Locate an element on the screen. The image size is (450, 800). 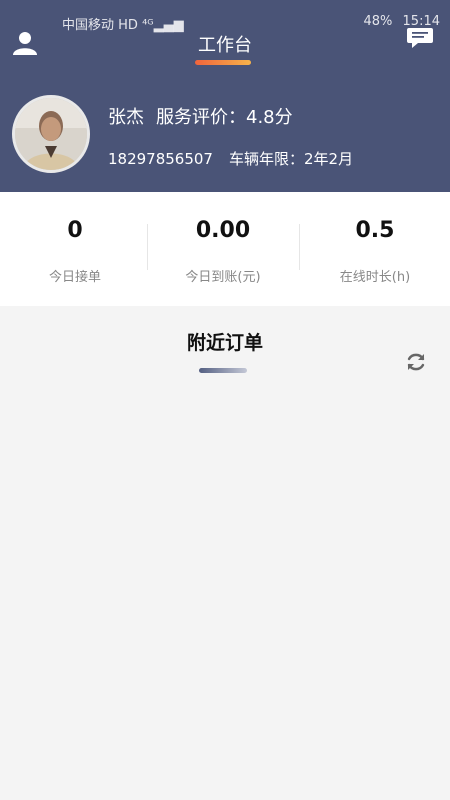
stat-value: 0.5 is located at coordinates (375, 230).